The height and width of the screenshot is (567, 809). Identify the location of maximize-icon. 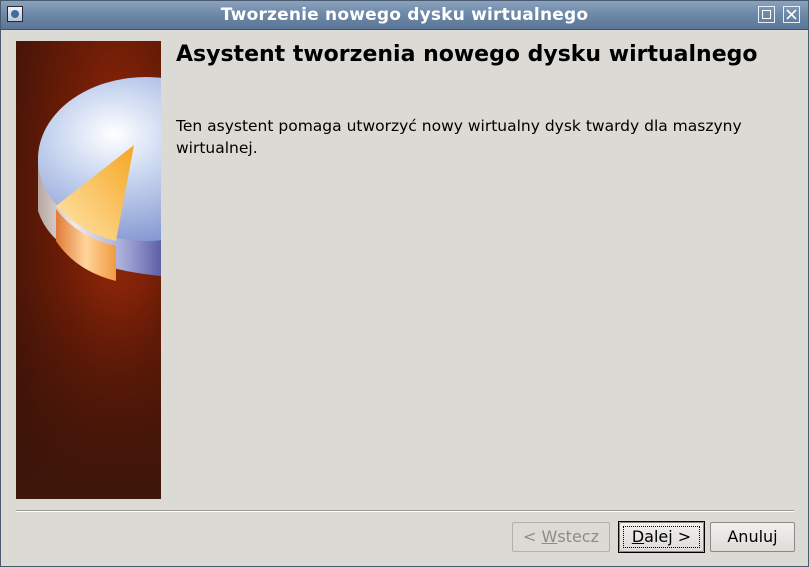
(766, 14).